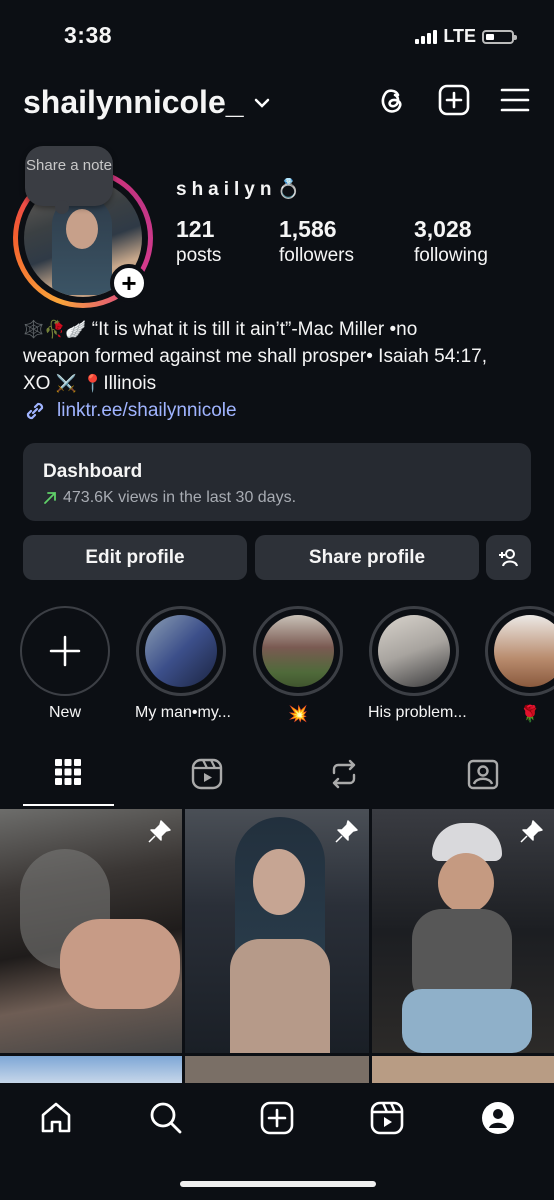 Image resolution: width=554 pixels, height=1200 pixels. I want to click on tab-tagged, so click(483, 774).